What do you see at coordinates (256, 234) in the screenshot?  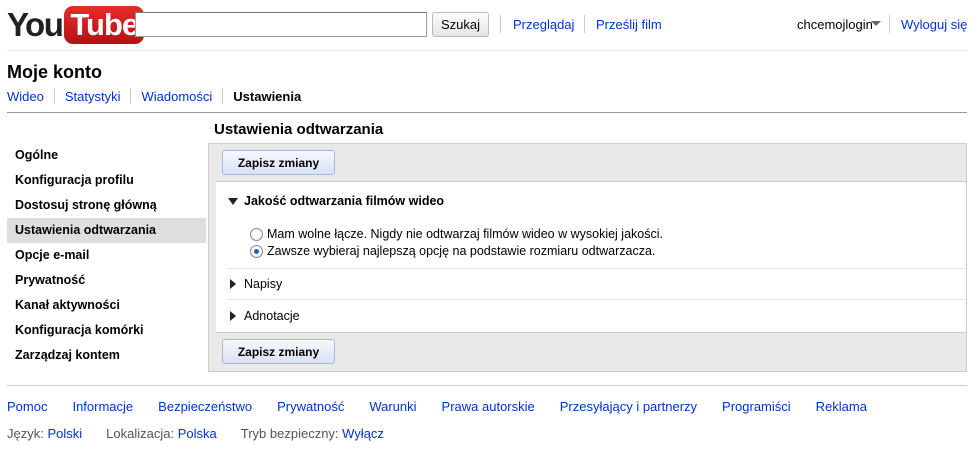 I see `radio-button` at bounding box center [256, 234].